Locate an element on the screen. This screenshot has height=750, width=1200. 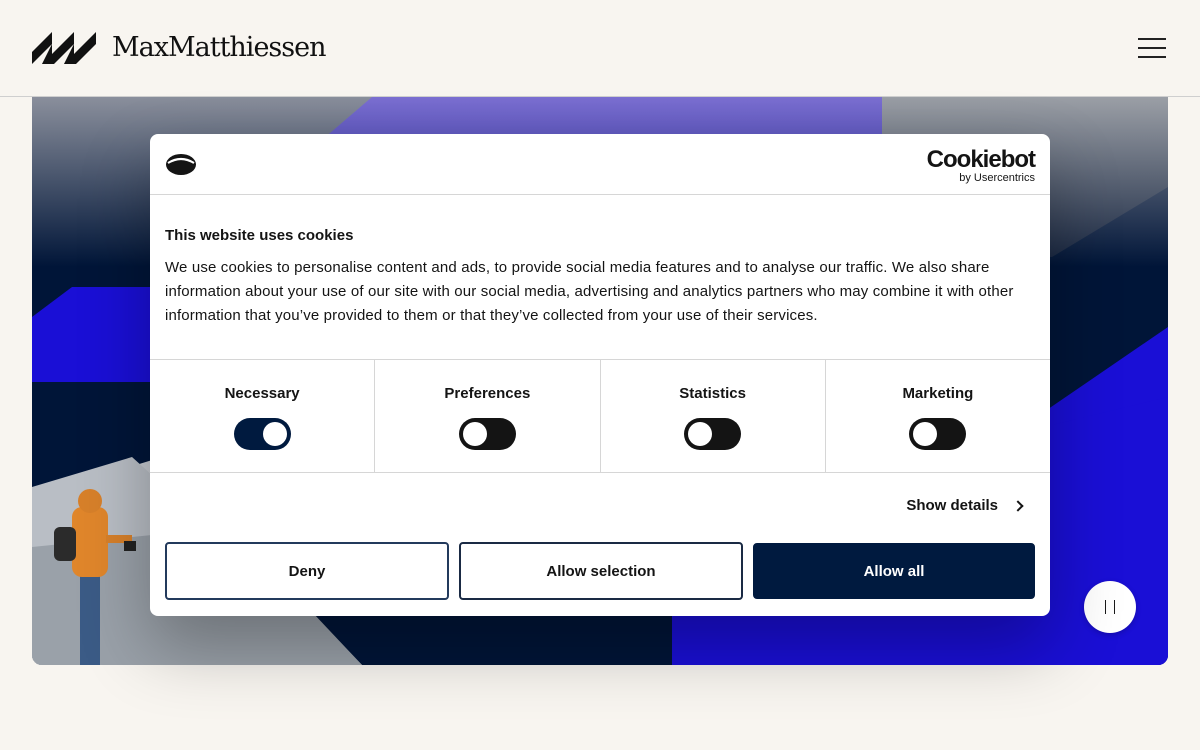
dialog-header: Cookiebot by Usercentrics is located at coordinates (600, 164).